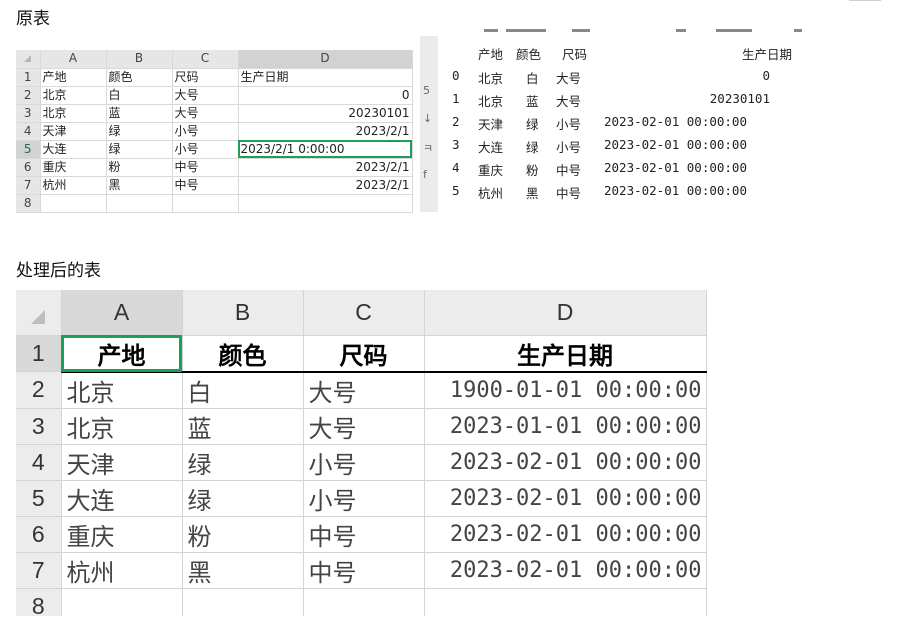  I want to click on cell: 产地, so click(73, 77).